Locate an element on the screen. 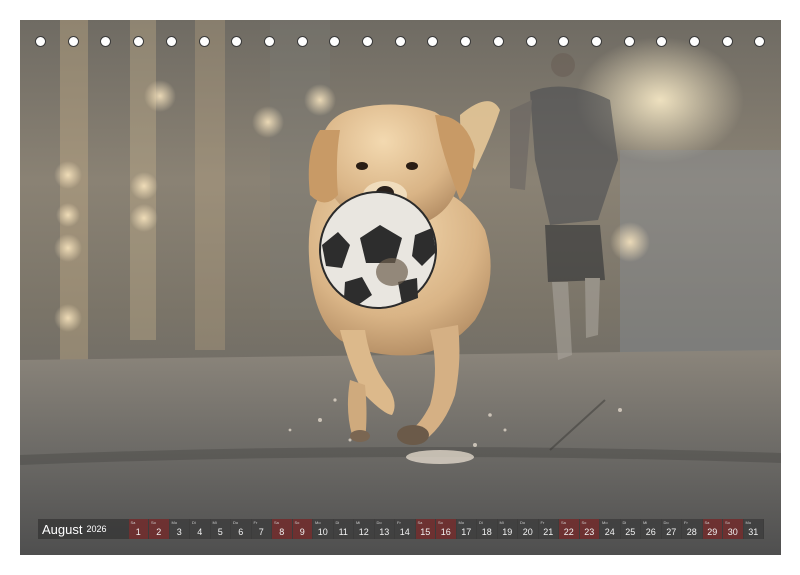 The image size is (800, 575). month-label: August 2026 is located at coordinates (83, 529).